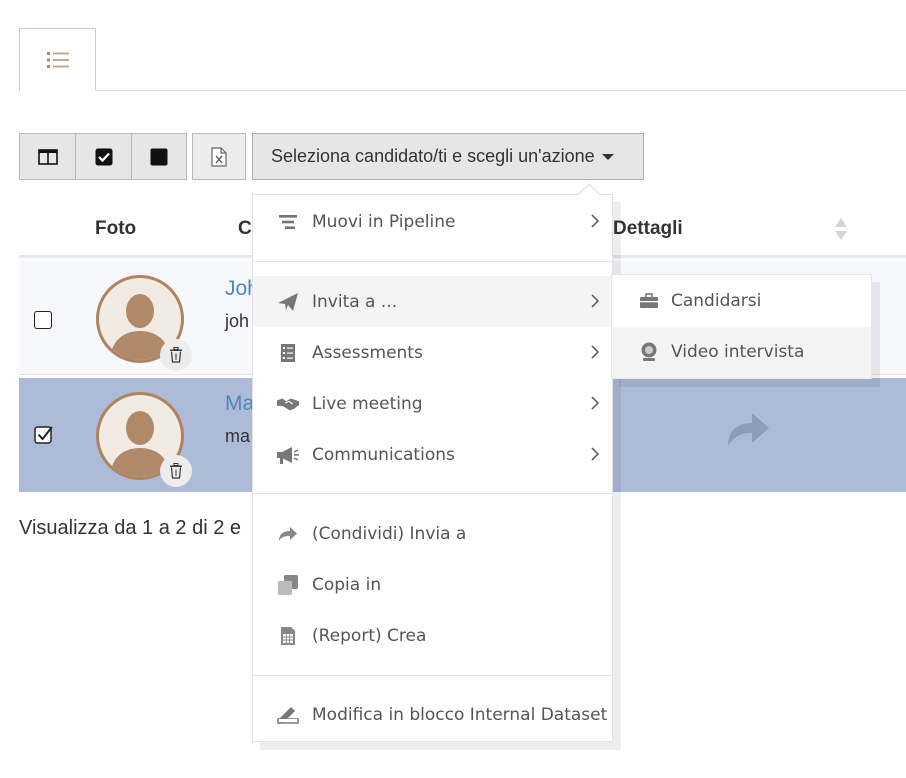  I want to click on megaphone-icon, so click(288, 455).